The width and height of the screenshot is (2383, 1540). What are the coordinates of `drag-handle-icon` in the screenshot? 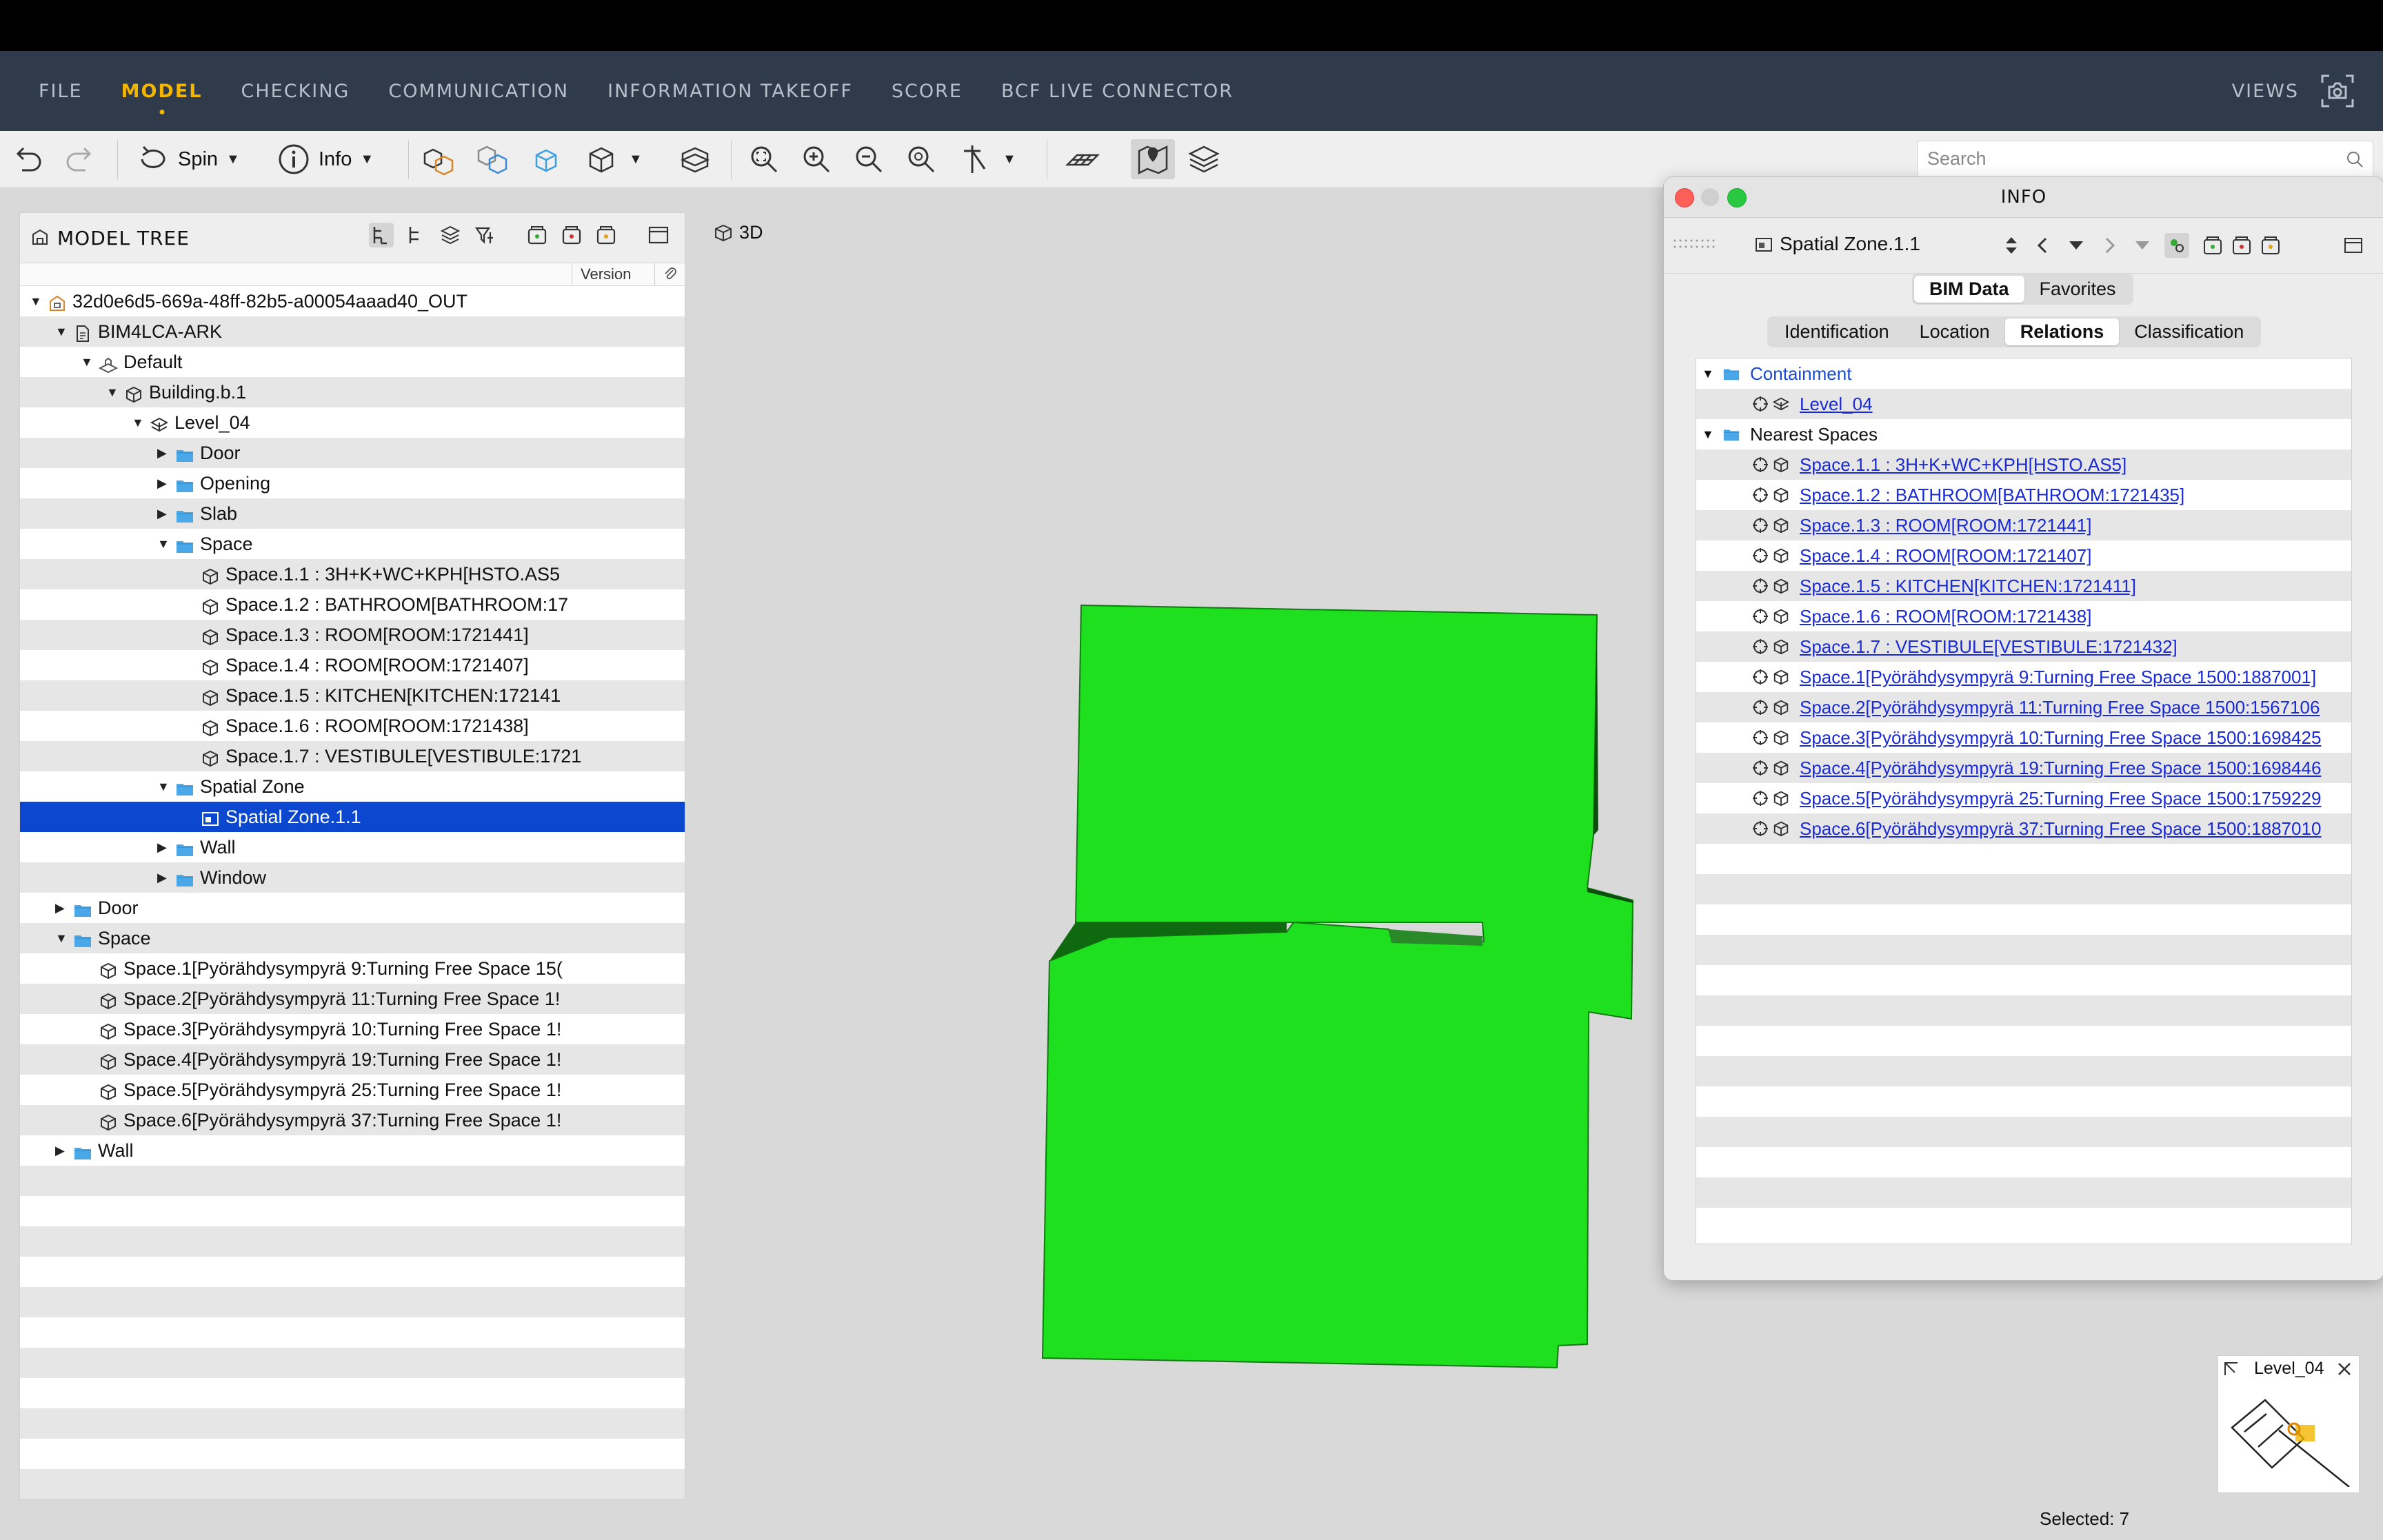 It's located at (1703, 244).